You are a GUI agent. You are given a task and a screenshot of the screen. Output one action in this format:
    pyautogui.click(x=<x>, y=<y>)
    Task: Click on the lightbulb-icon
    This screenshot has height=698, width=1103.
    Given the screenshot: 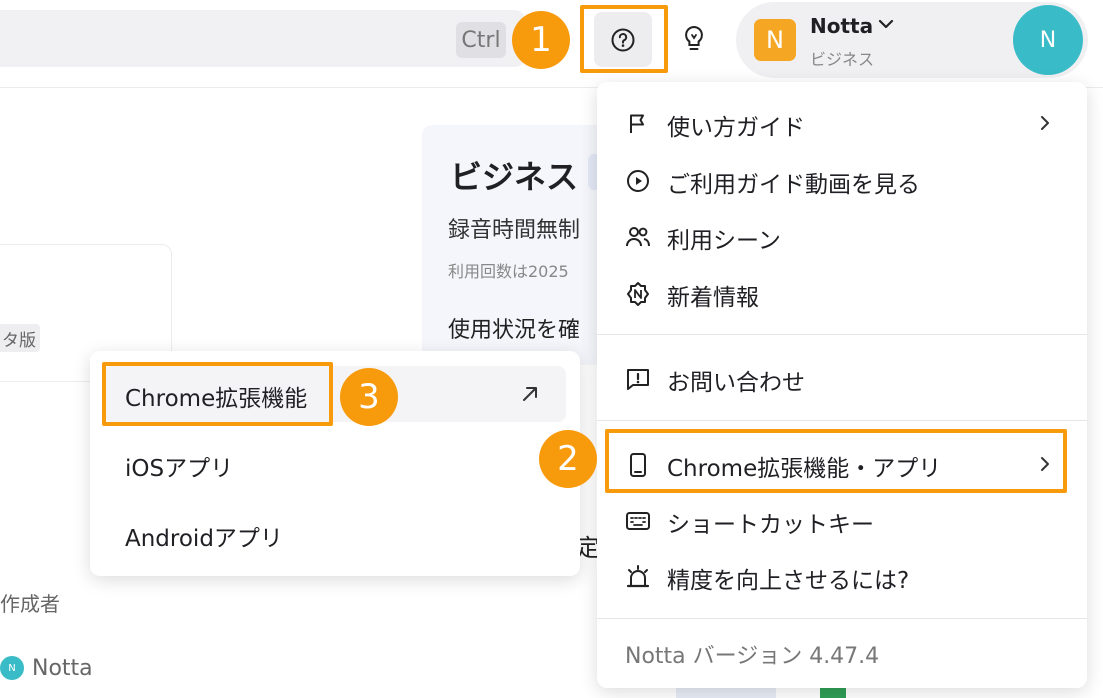 What is the action you would take?
    pyautogui.click(x=694, y=39)
    